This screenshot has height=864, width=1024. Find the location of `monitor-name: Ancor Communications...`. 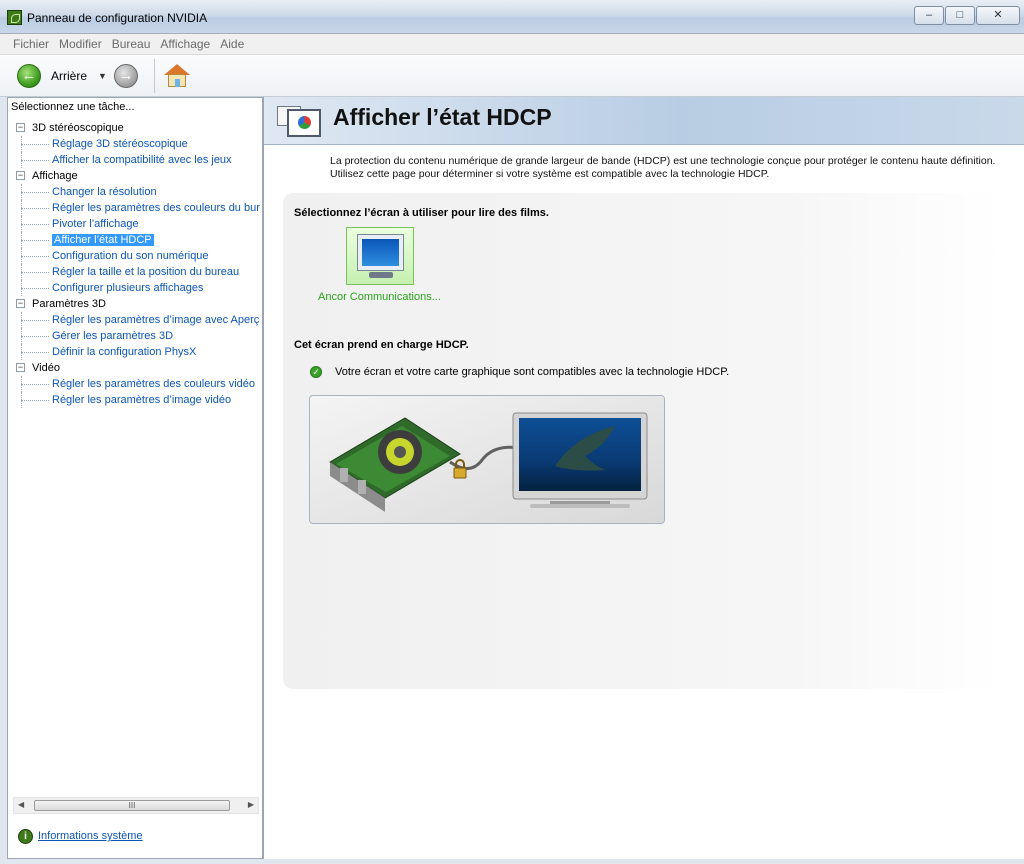

monitor-name: Ancor Communications... is located at coordinates (379, 297).